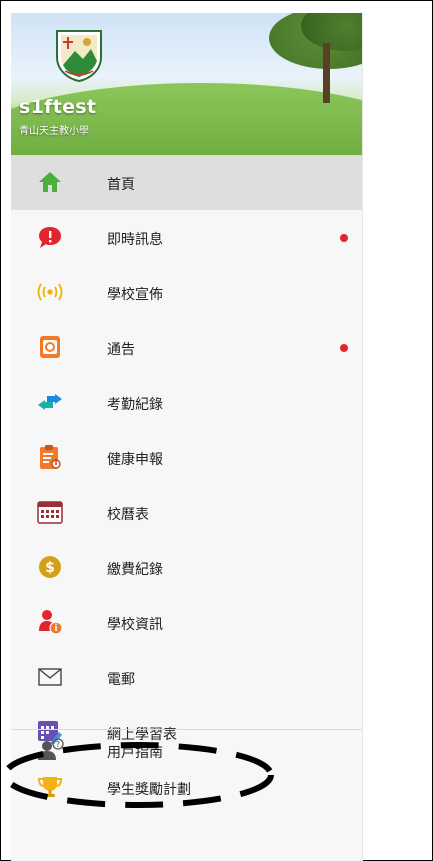 The image size is (433, 861). What do you see at coordinates (135, 570) in the screenshot?
I see `menu-item-label: 繳費紀錄` at bounding box center [135, 570].